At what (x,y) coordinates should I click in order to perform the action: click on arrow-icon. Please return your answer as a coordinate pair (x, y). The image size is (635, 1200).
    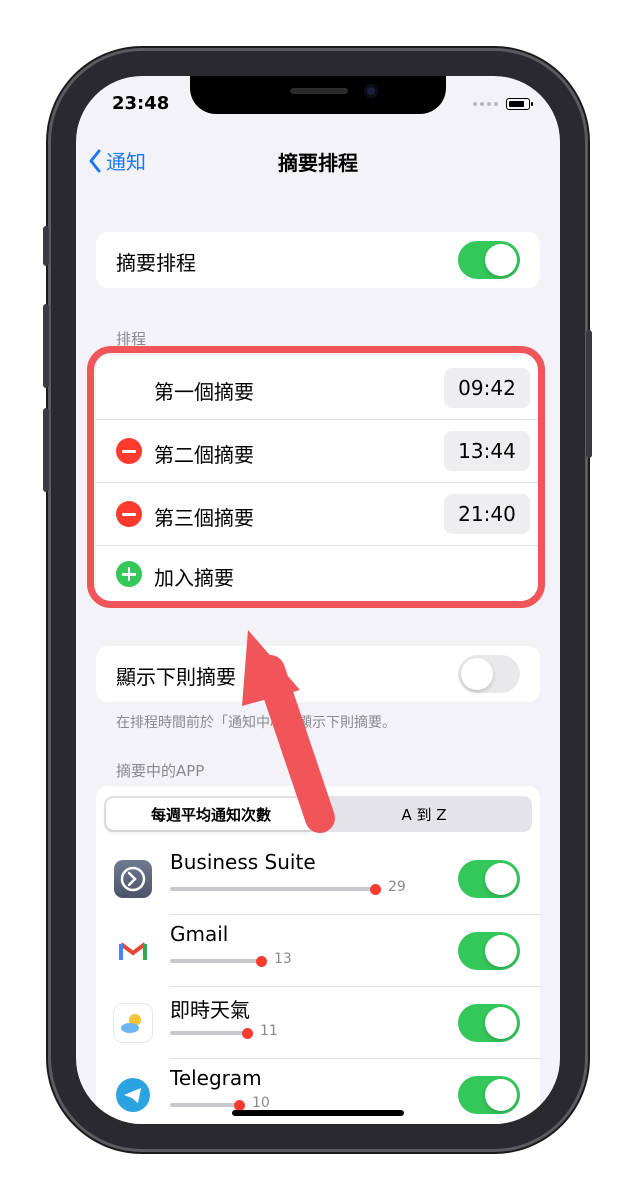
    Looking at the image, I should click on (288, 731).